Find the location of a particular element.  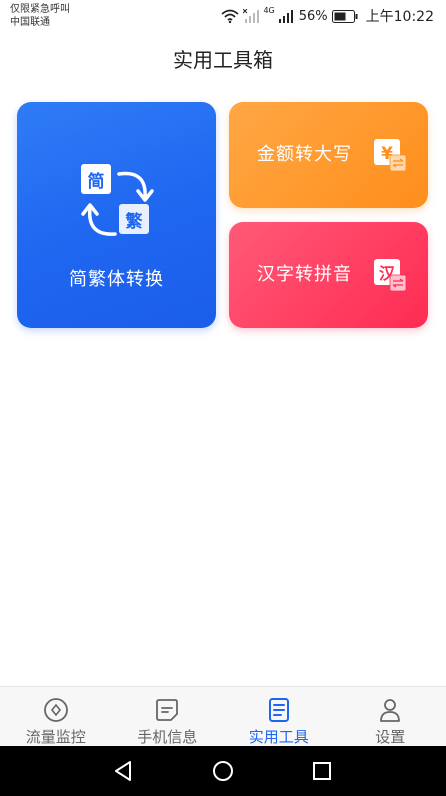

yuan-convert-icon: ¥ is located at coordinates (390, 155).